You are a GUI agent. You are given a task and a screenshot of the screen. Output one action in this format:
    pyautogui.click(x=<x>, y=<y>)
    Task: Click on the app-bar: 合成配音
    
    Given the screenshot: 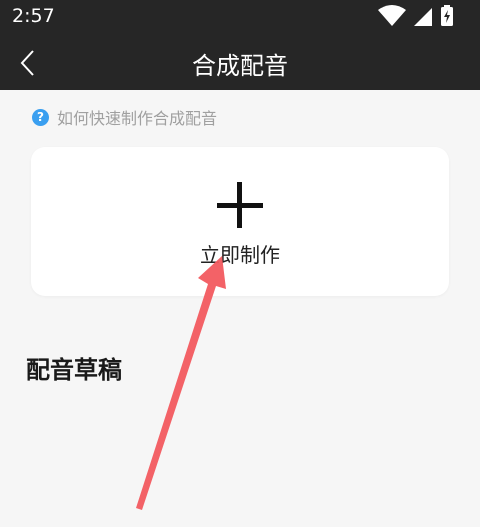 What is the action you would take?
    pyautogui.click(x=240, y=63)
    